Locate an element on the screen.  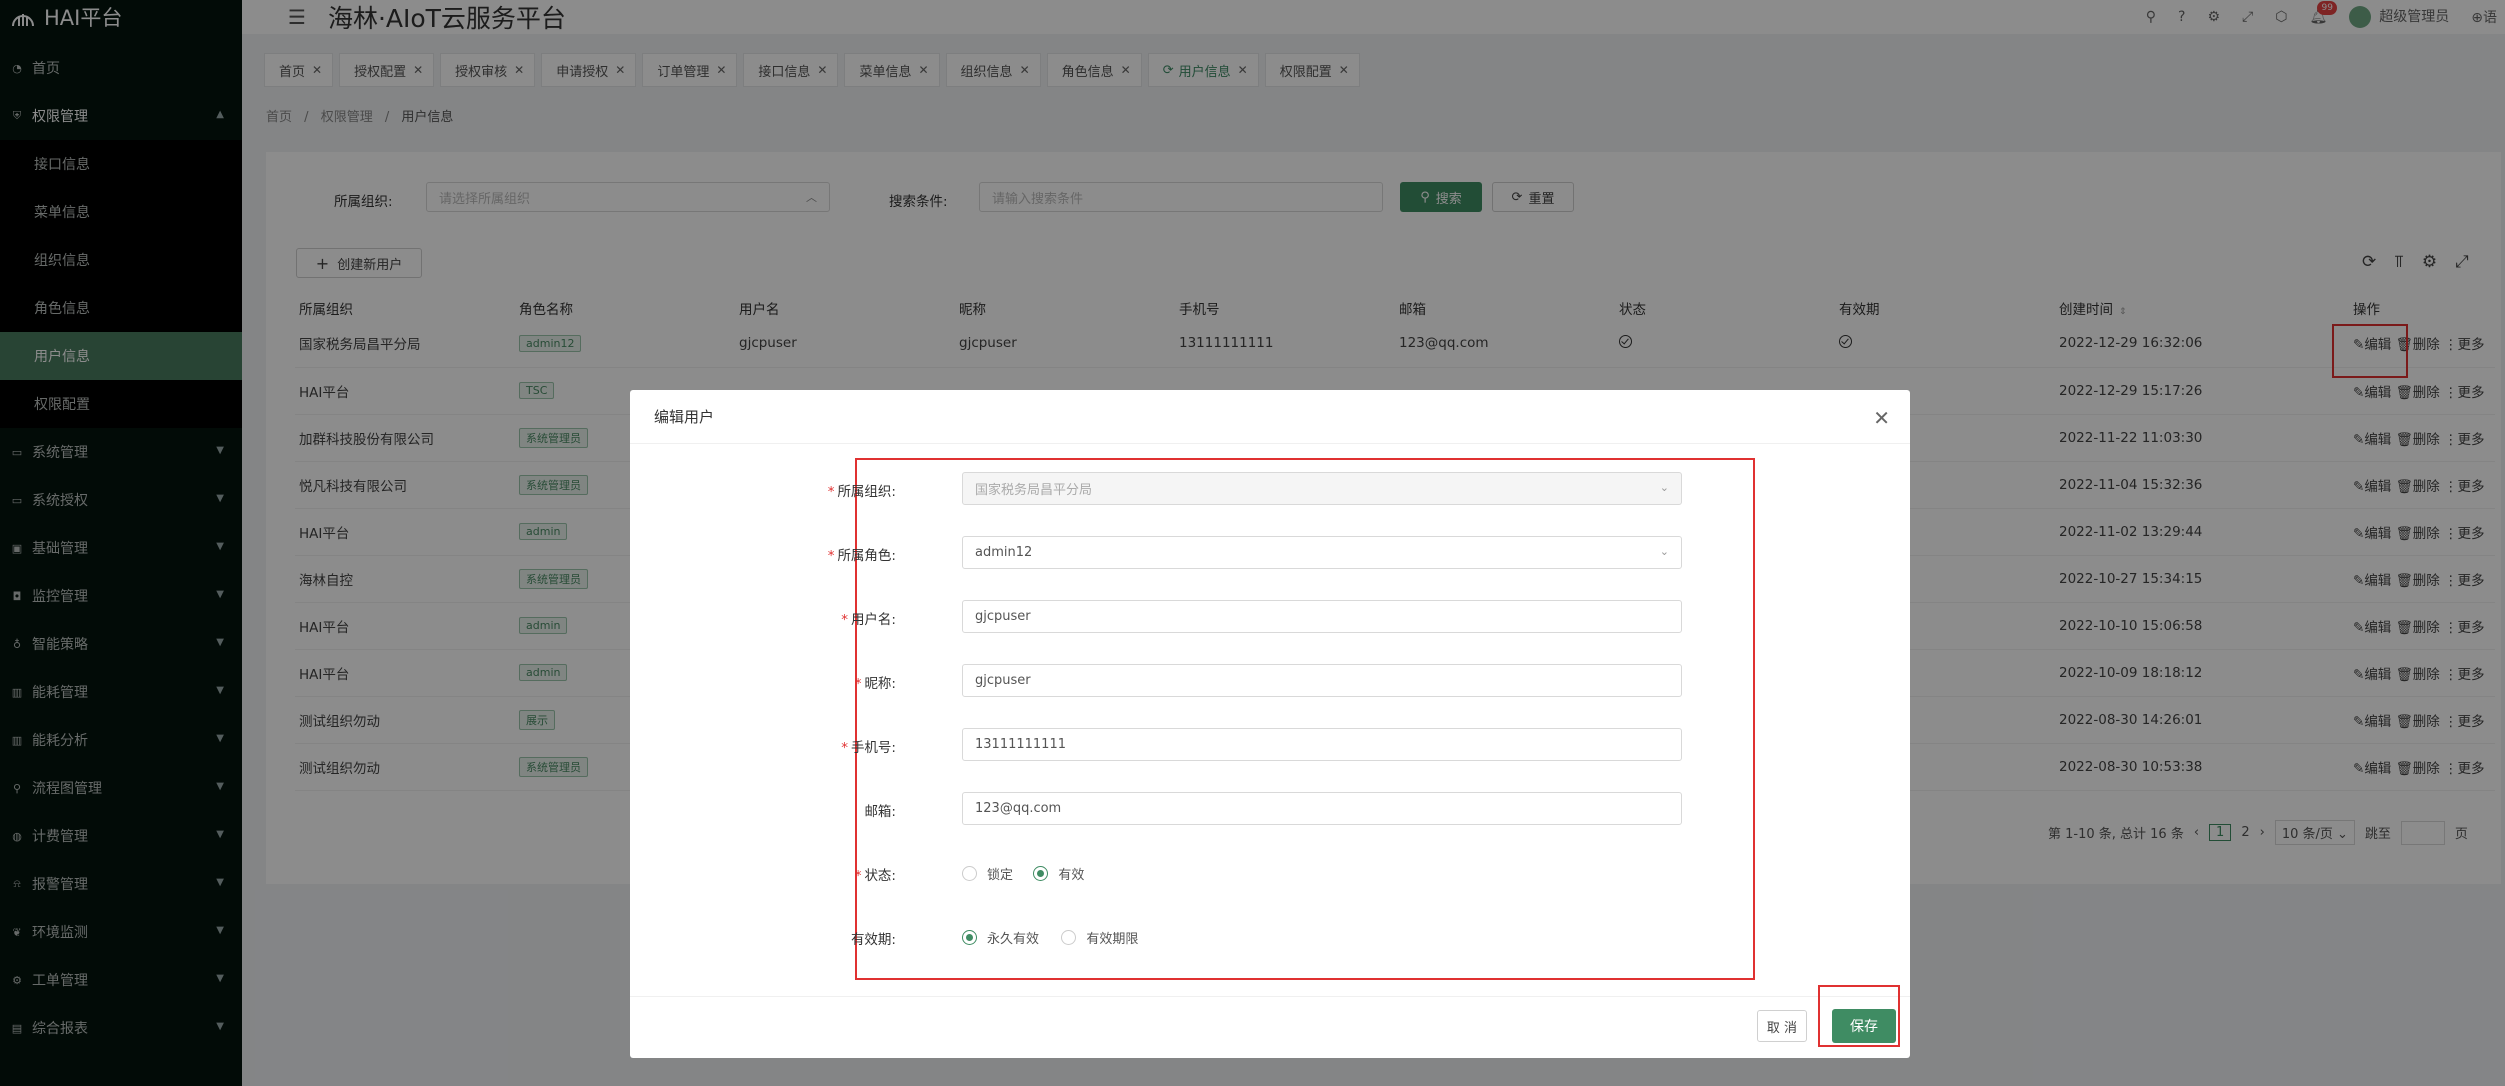
modal-footer: 取 消 保存 is located at coordinates (1270, 1021).